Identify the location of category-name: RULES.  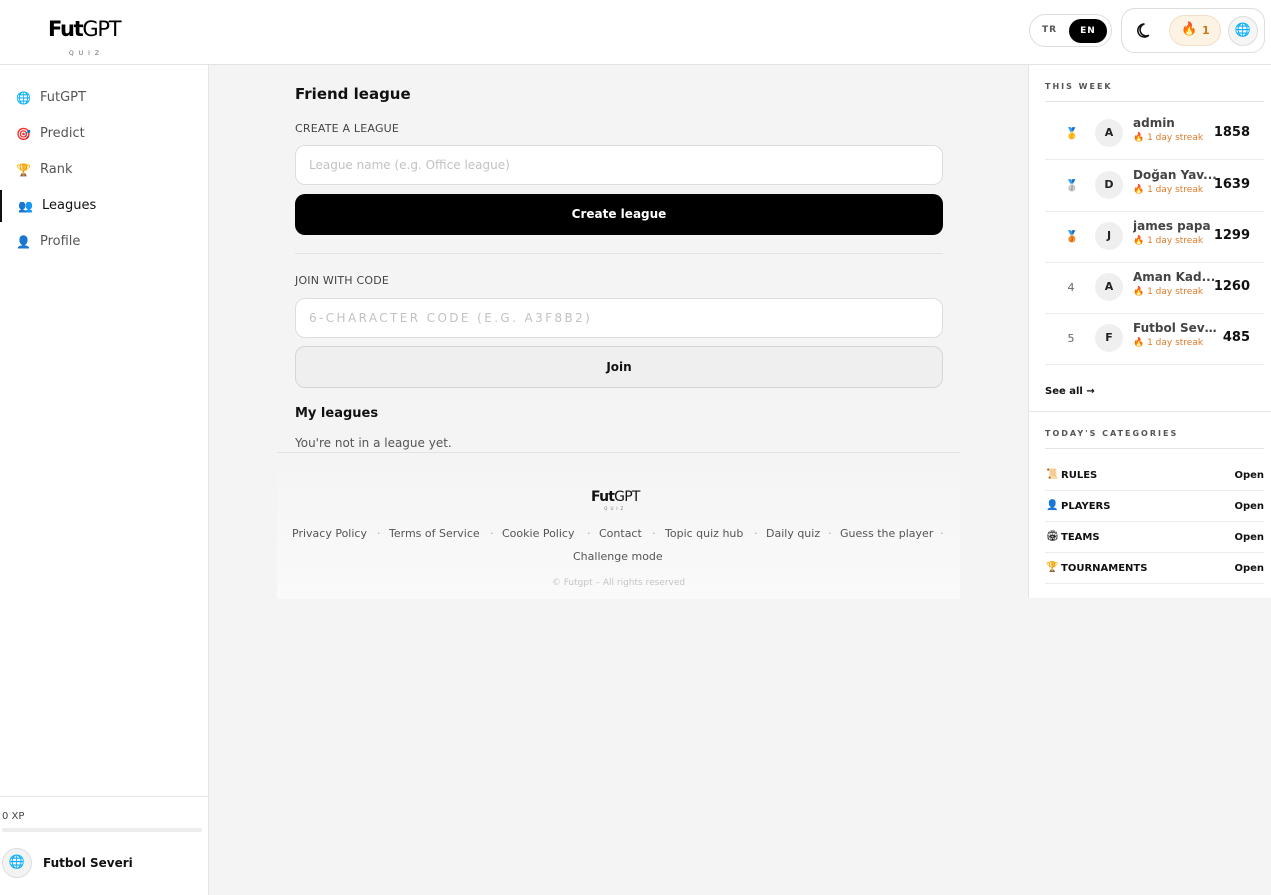
(1079, 475).